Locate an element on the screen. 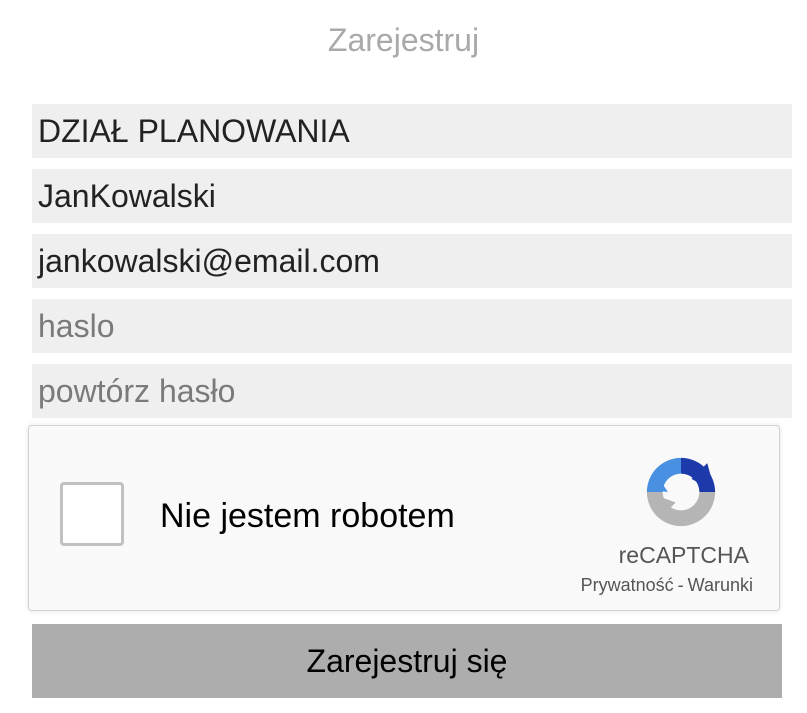 The image size is (807, 713). password-field: haslo is located at coordinates (412, 326).